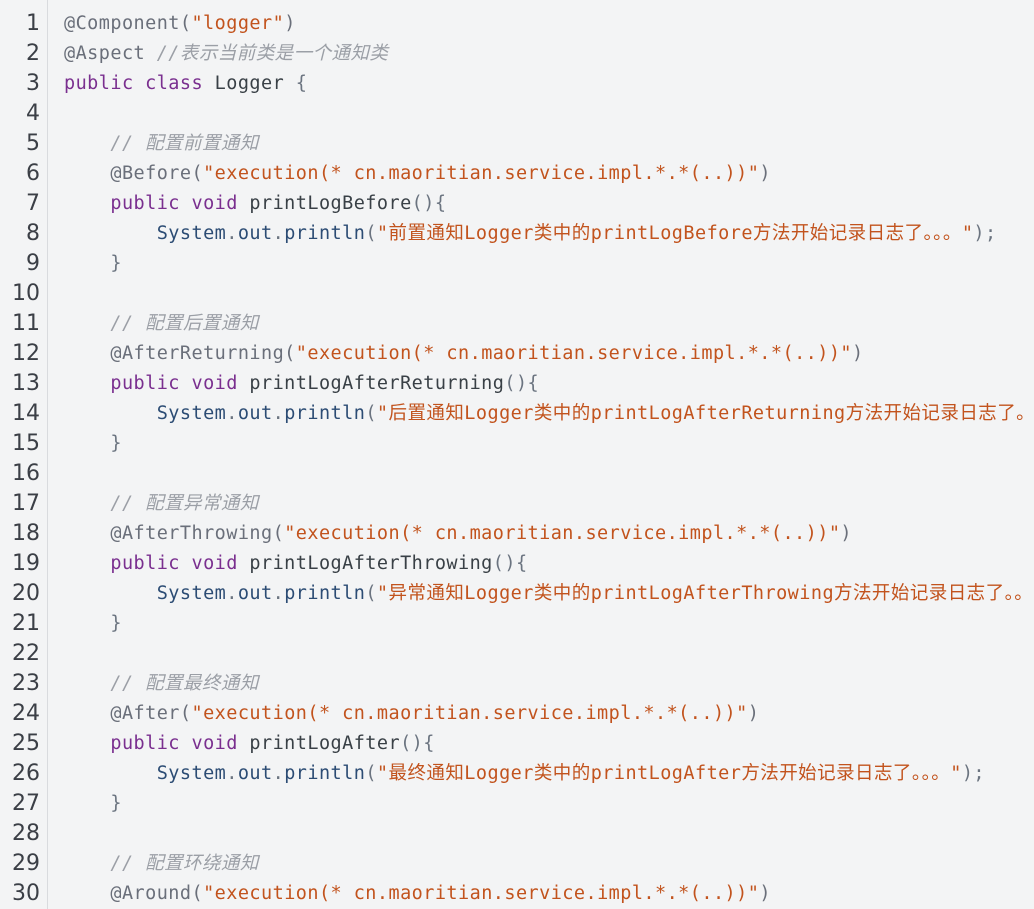 The width and height of the screenshot is (1034, 909). Describe the element at coordinates (33, 83) in the screenshot. I see `line-number: 3` at that location.